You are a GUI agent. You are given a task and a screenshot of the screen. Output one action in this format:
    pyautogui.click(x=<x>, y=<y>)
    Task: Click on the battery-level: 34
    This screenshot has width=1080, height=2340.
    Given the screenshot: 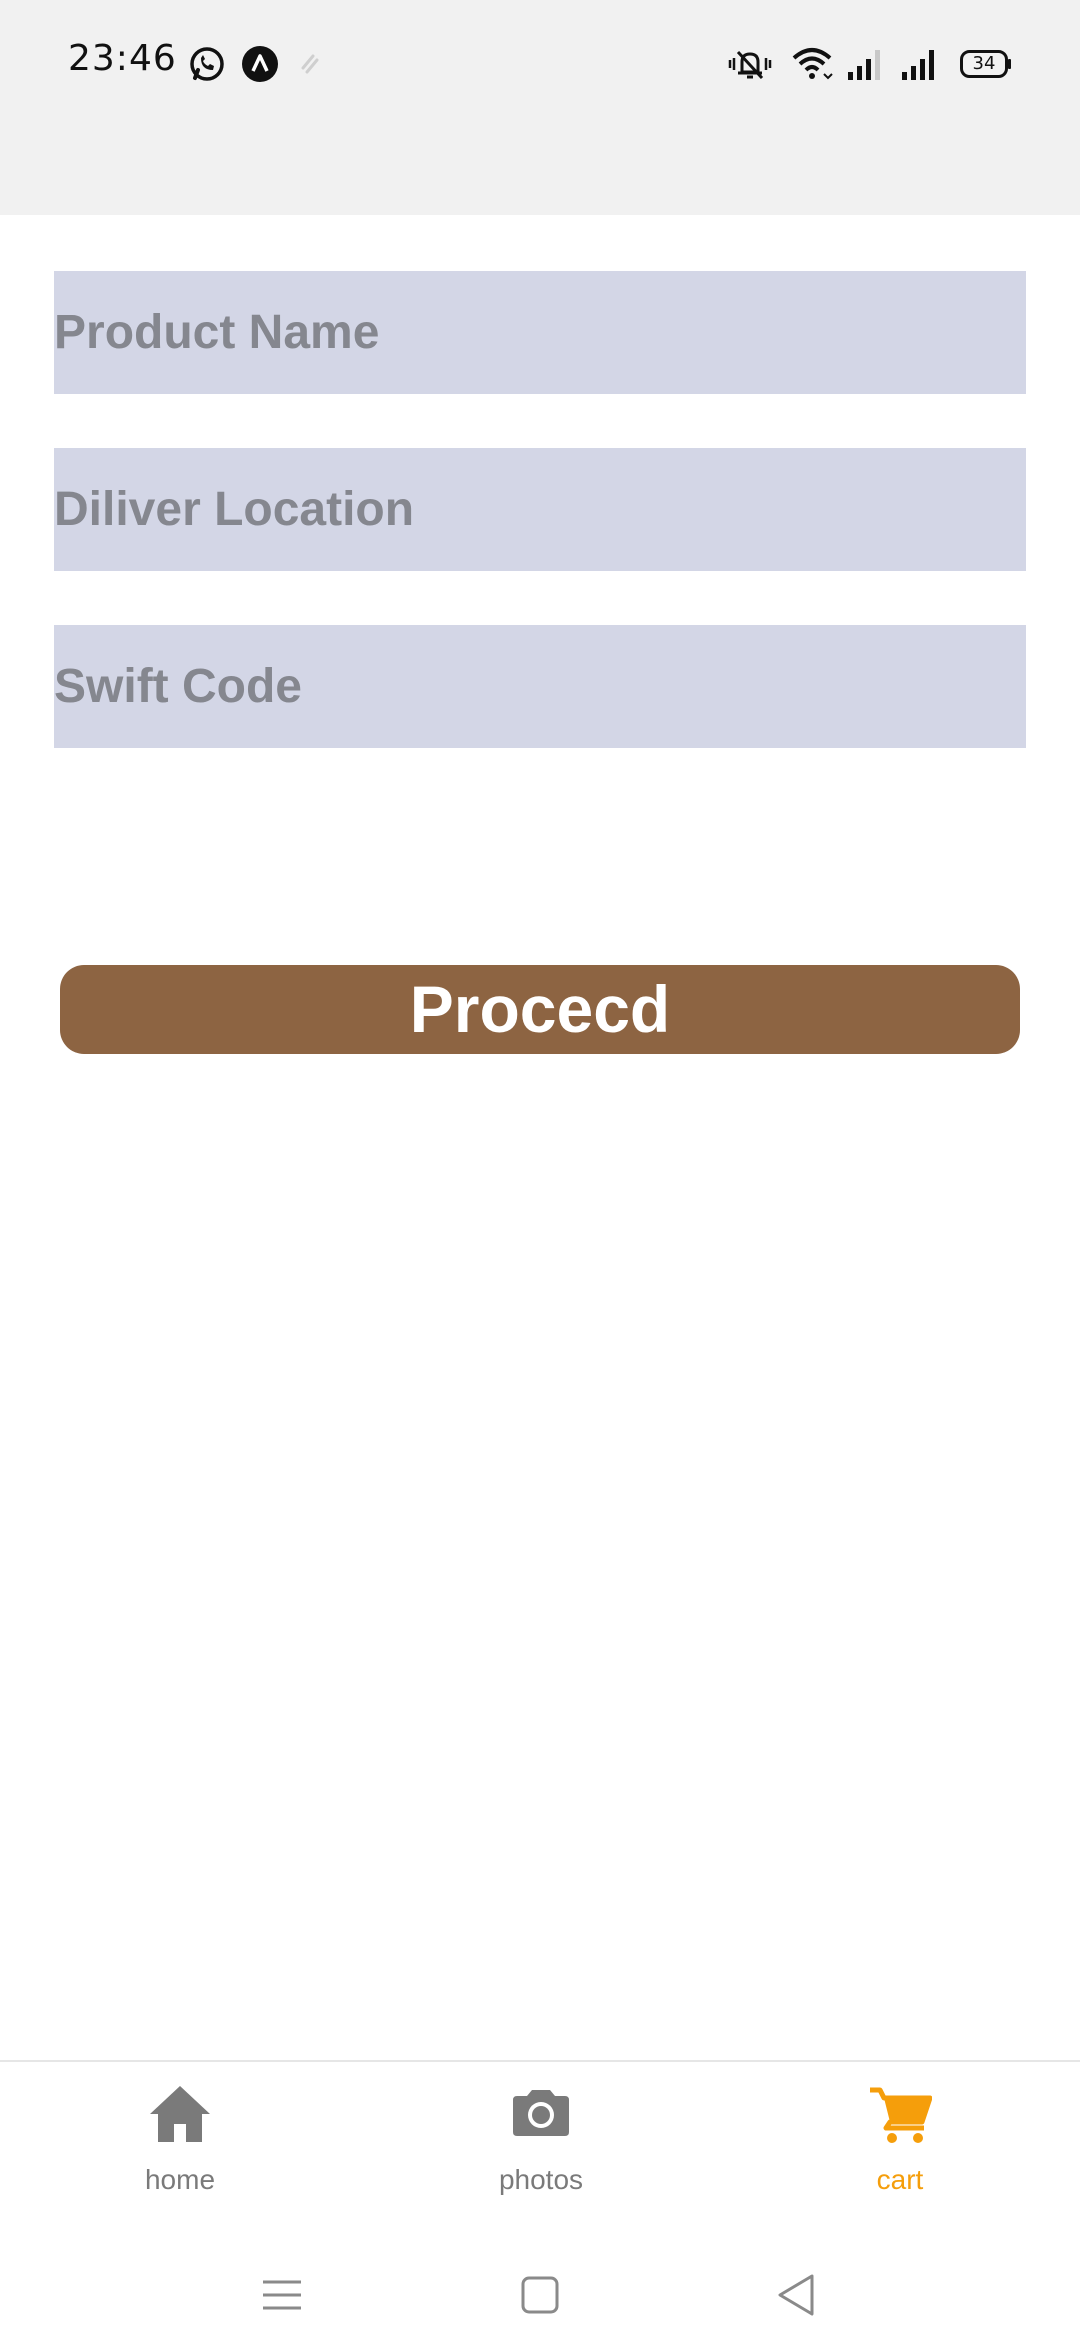 What is the action you would take?
    pyautogui.click(x=984, y=63)
    